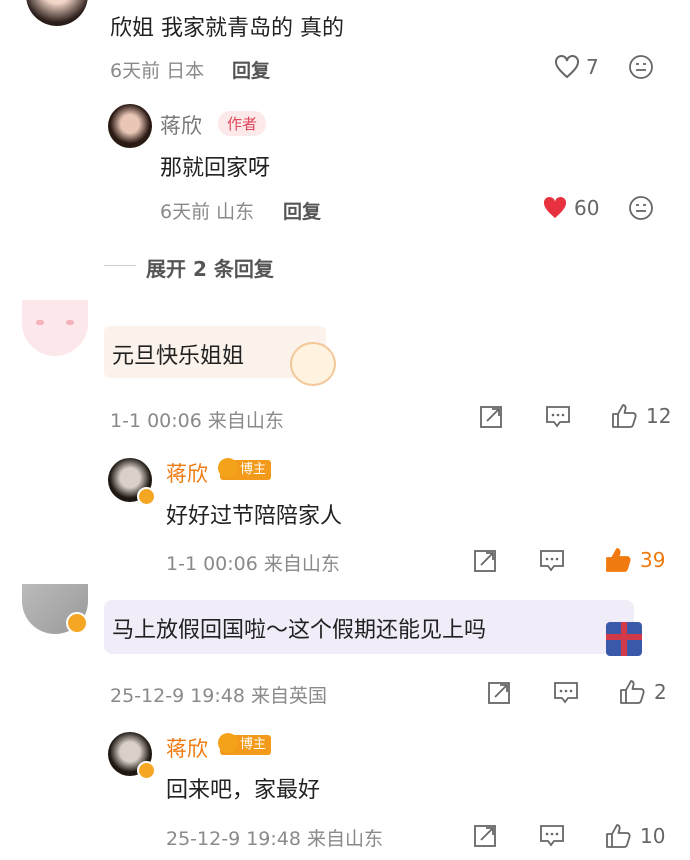  What do you see at coordinates (254, 516) in the screenshot?
I see `reply-text: 好好过节陪陪家人` at bounding box center [254, 516].